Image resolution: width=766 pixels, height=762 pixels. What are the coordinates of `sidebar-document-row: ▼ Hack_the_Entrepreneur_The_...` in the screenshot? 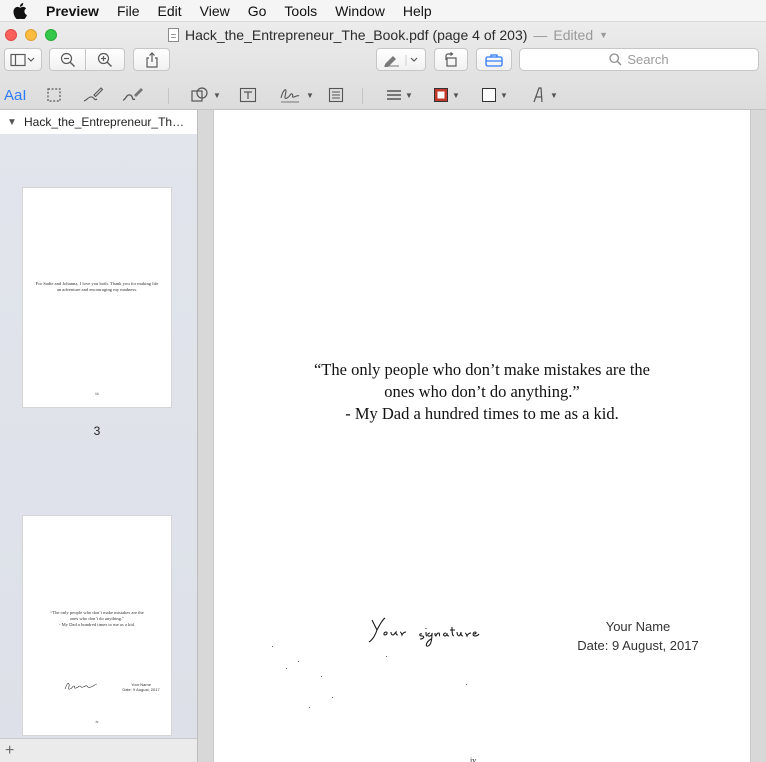 It's located at (98, 122).